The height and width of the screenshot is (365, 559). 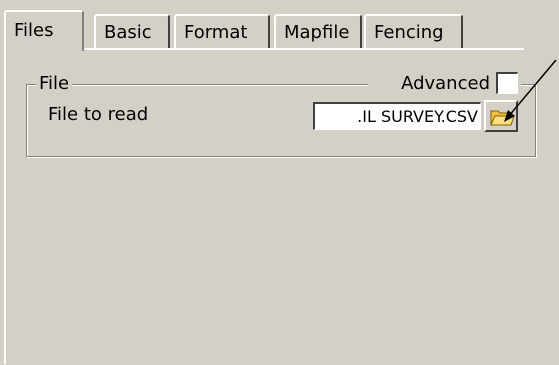 What do you see at coordinates (413, 31) in the screenshot?
I see `tab-fencing: Fencing` at bounding box center [413, 31].